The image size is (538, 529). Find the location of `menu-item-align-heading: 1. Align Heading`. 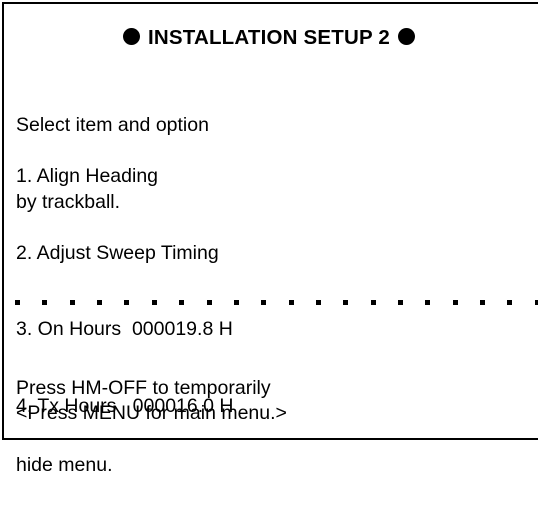

menu-item-align-heading: 1. Align Heading is located at coordinates (125, 177).